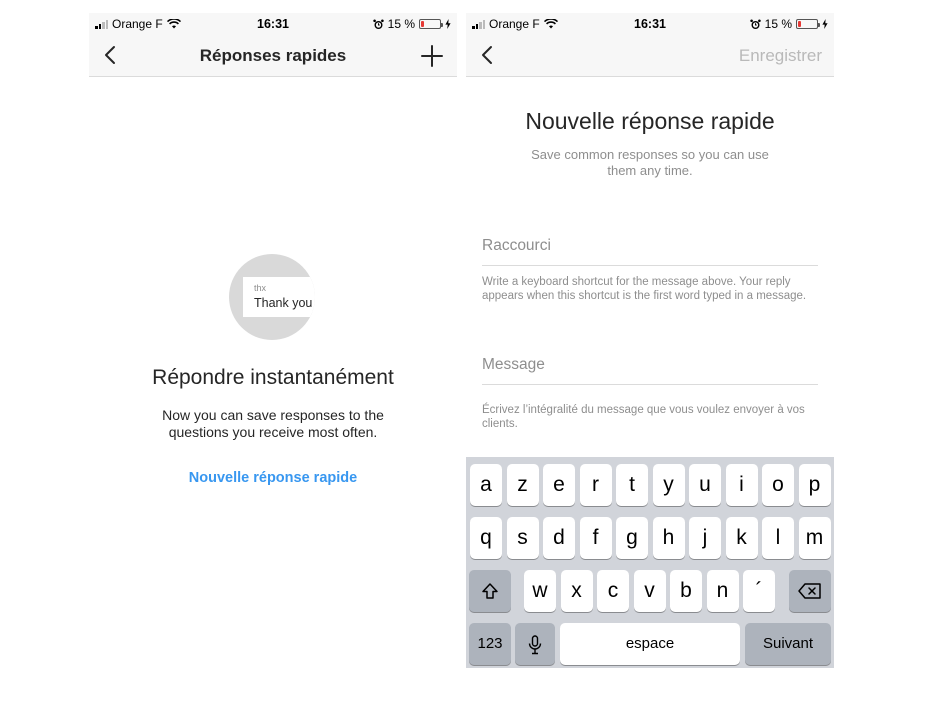 The height and width of the screenshot is (706, 940). What do you see at coordinates (486, 485) in the screenshot?
I see `key-0: a` at bounding box center [486, 485].